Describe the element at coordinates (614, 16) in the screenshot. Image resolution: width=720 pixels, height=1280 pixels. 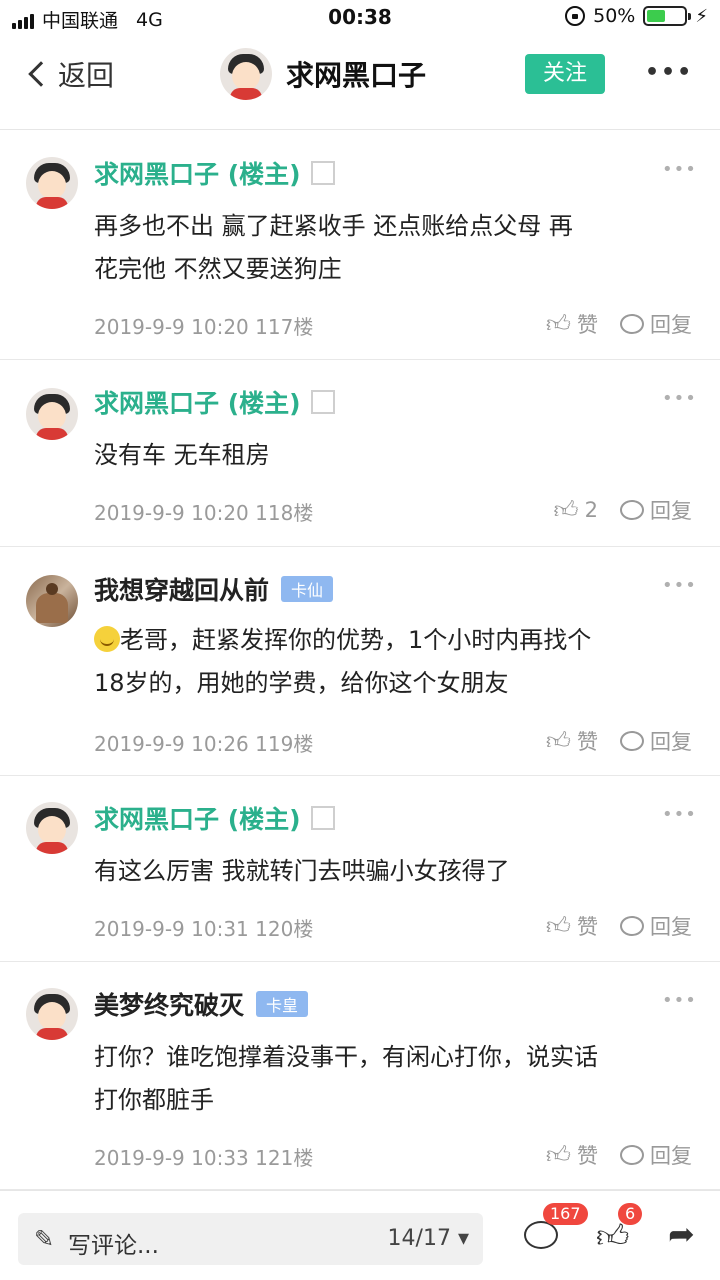
I see `battery-percent: 50%` at that location.